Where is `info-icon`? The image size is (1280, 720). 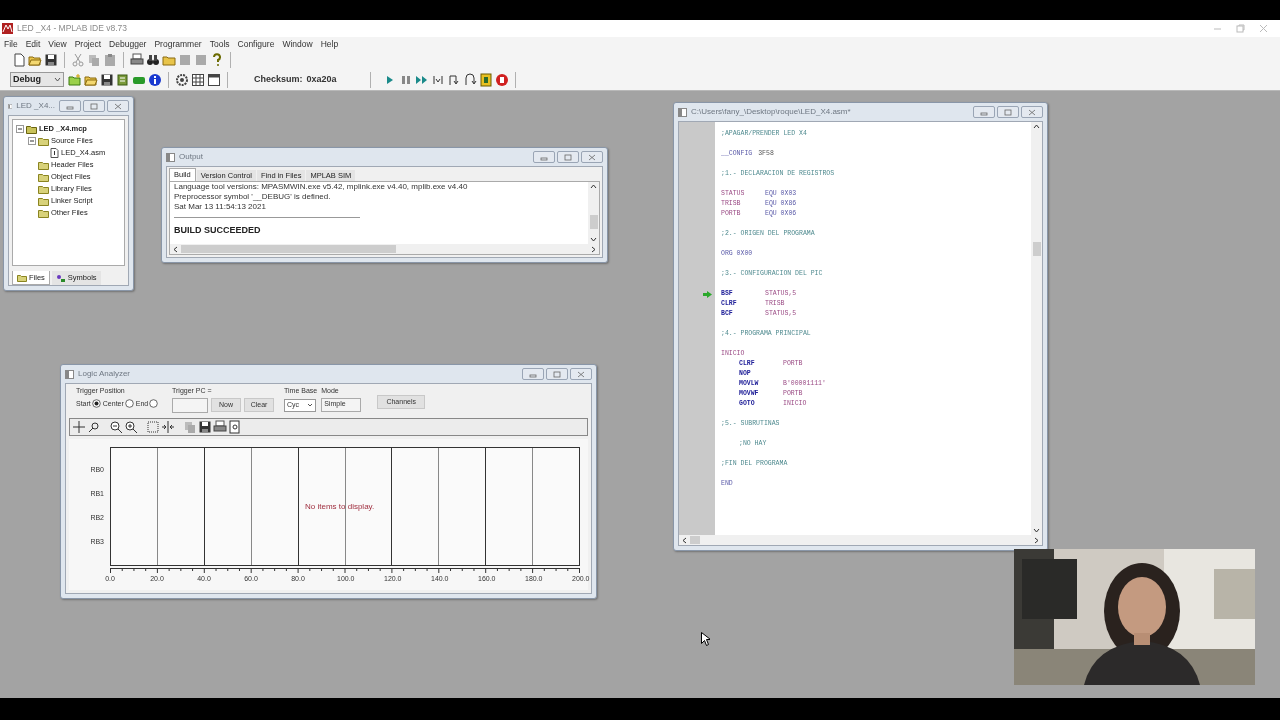
info-icon is located at coordinates (155, 79).